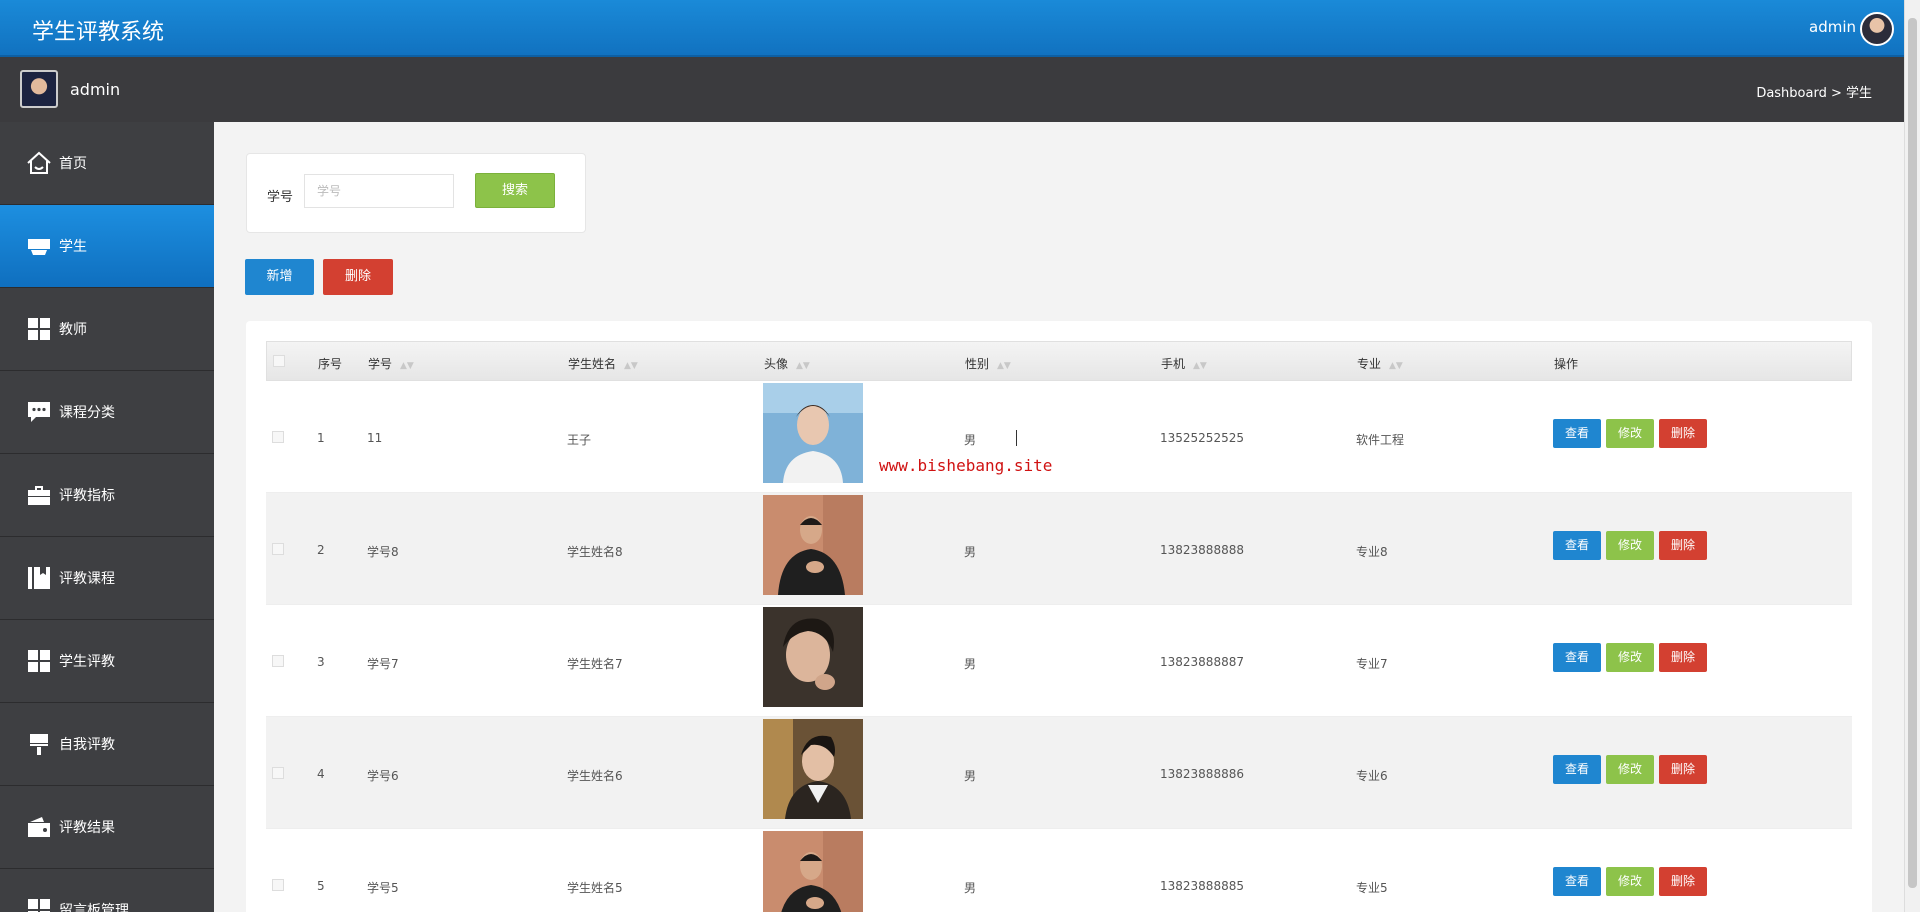  I want to click on sidebar-item-eval-course: 评教课程, so click(107, 578).